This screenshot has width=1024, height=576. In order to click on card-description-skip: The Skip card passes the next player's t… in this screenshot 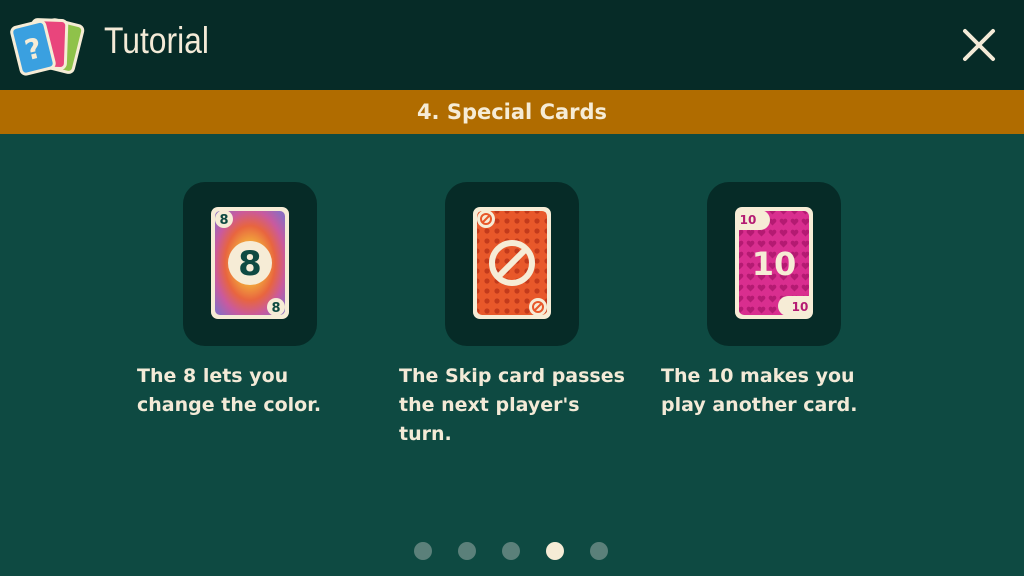, I will do `click(512, 405)`.